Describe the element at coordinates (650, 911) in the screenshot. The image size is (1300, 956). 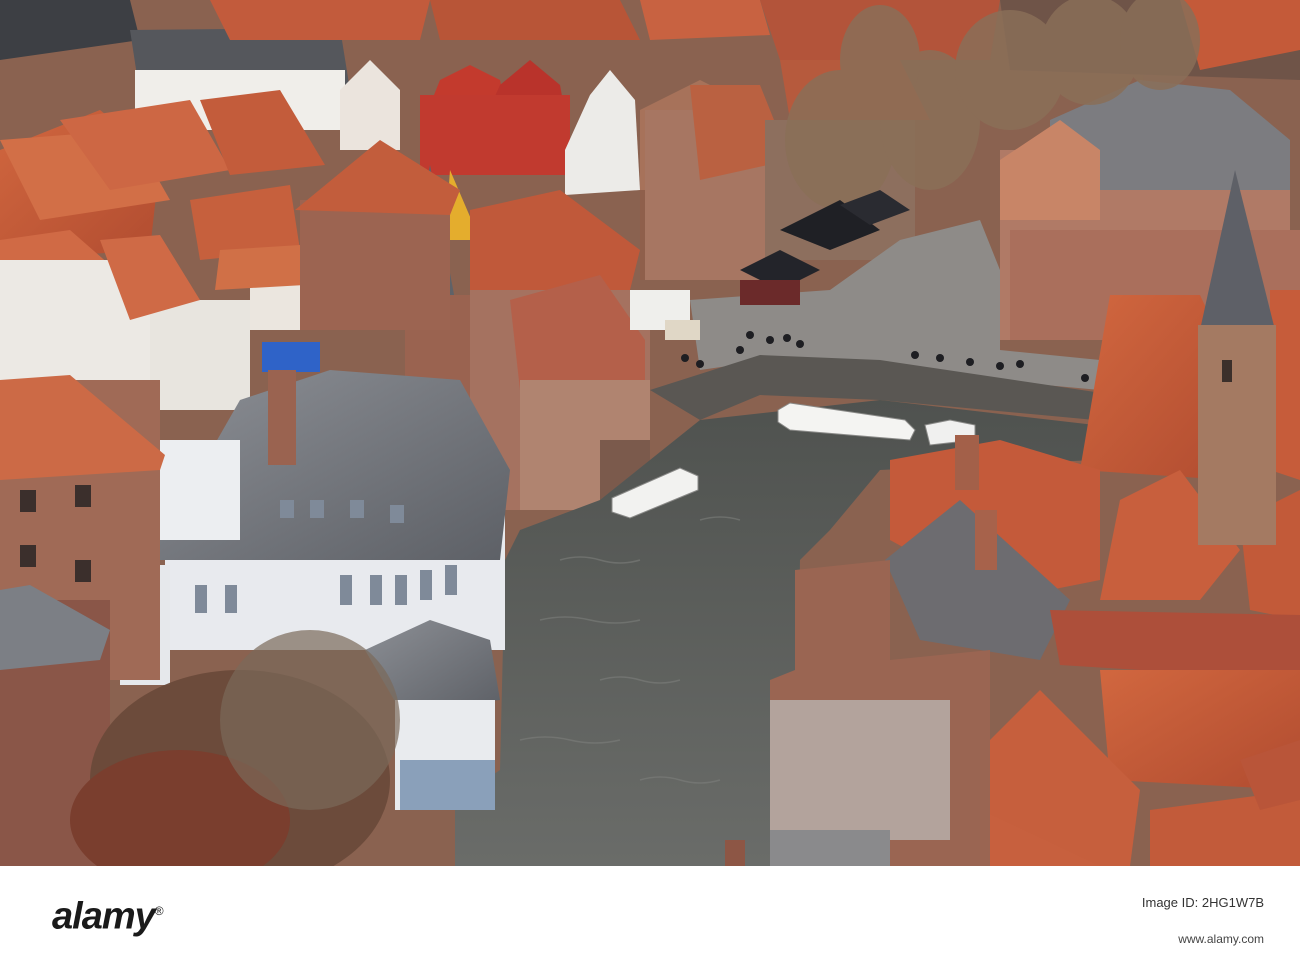
I see `stock-watermark-bar: alamy® Image ID: 2HG1W7B www.alamy.com` at that location.